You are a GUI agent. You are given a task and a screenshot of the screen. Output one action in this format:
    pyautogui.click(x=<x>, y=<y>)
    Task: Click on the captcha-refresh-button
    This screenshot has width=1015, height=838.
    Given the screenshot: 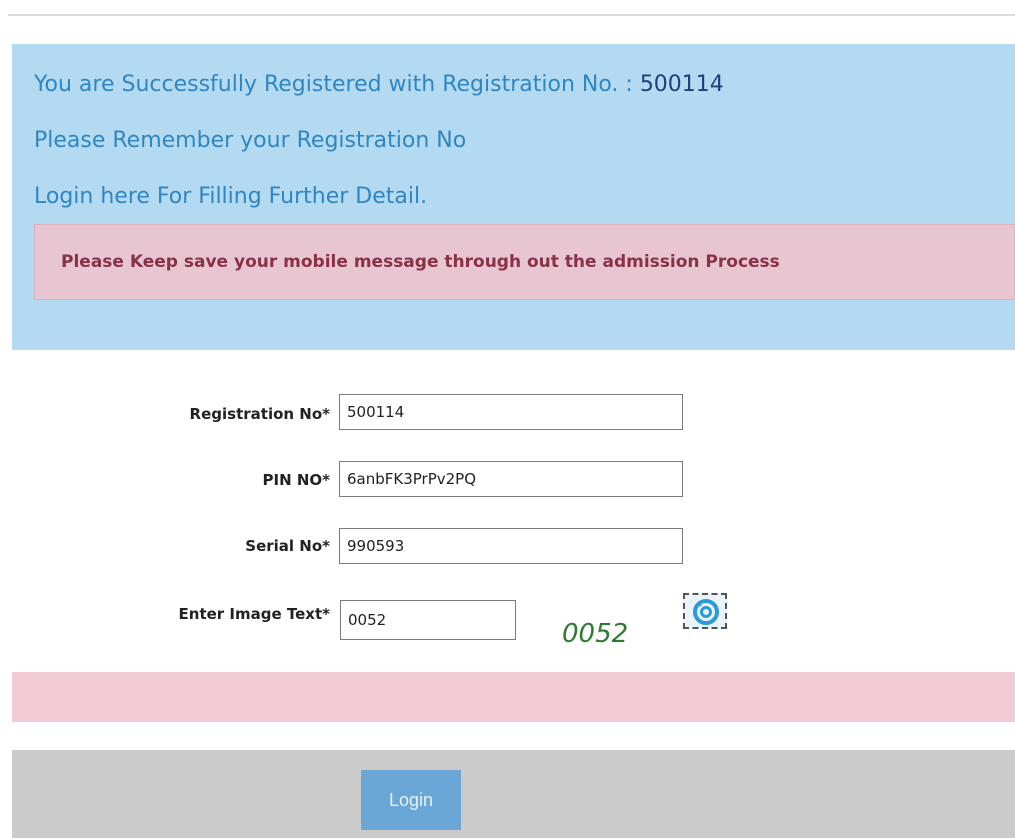 What is the action you would take?
    pyautogui.click(x=705, y=611)
    